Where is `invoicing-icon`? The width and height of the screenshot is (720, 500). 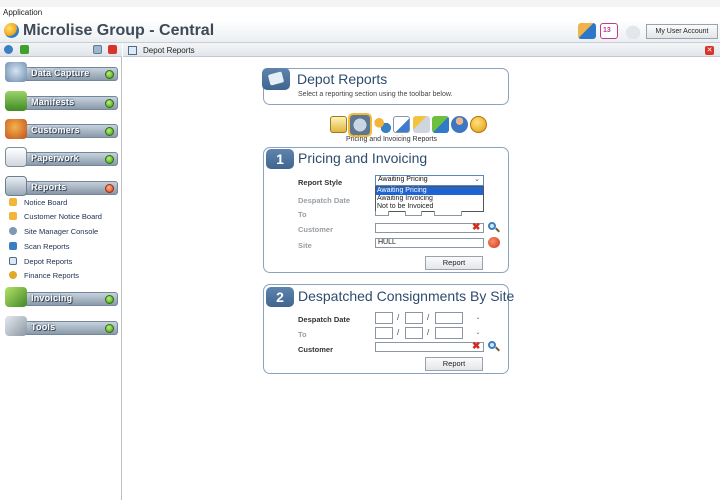 invoicing-icon is located at coordinates (16, 297).